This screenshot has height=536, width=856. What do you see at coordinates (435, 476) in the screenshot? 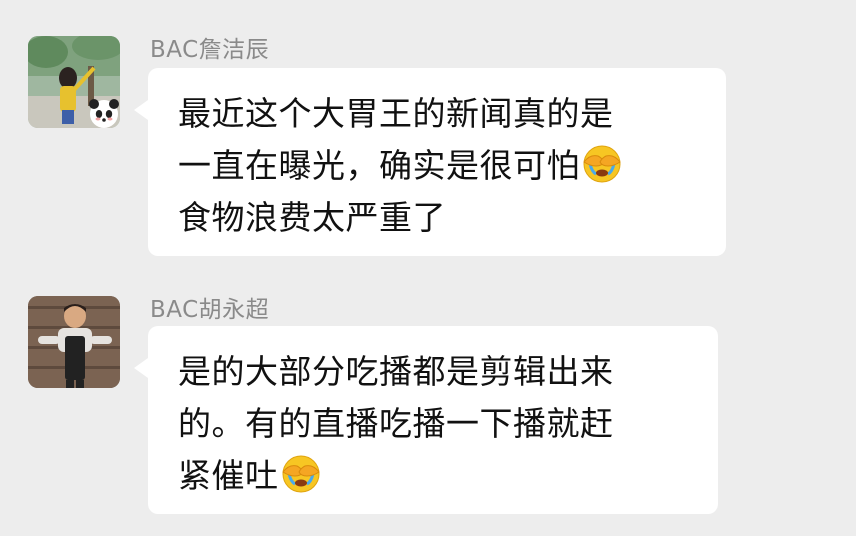
I see `message-text-line: 紧催吐` at bounding box center [435, 476].